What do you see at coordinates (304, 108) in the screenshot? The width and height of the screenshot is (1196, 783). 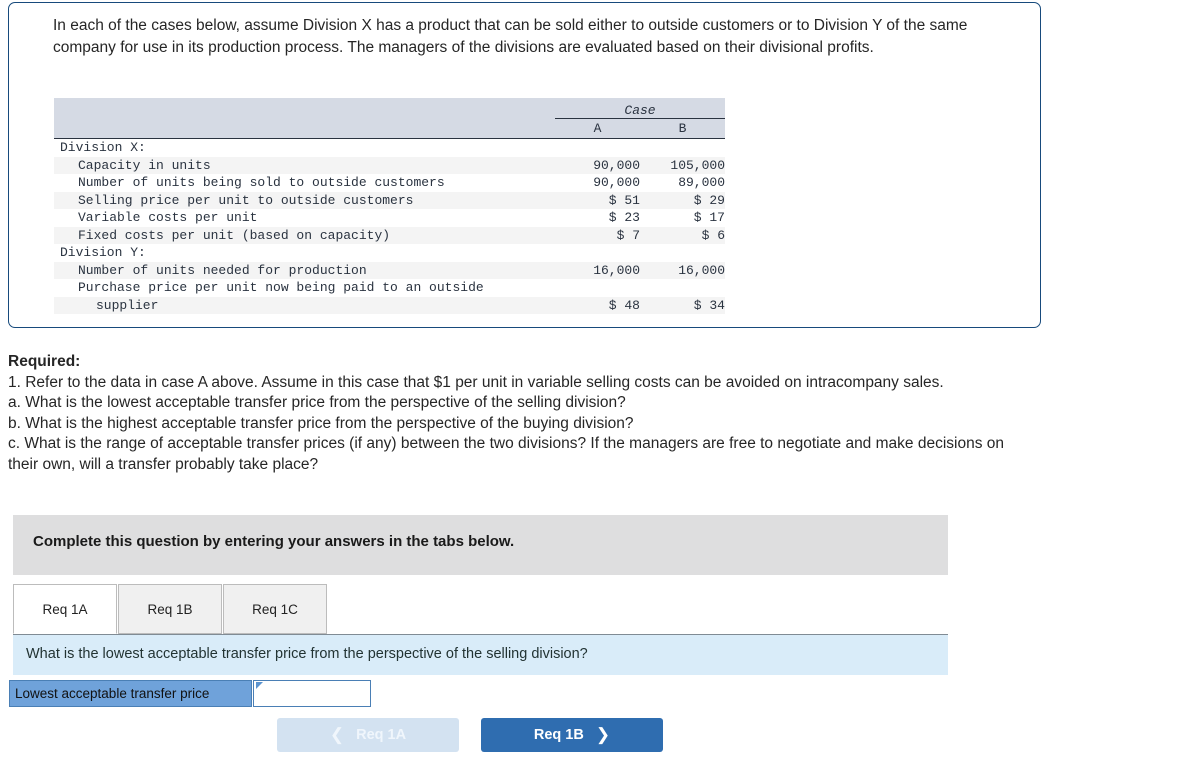 I see `table-header-spacer` at bounding box center [304, 108].